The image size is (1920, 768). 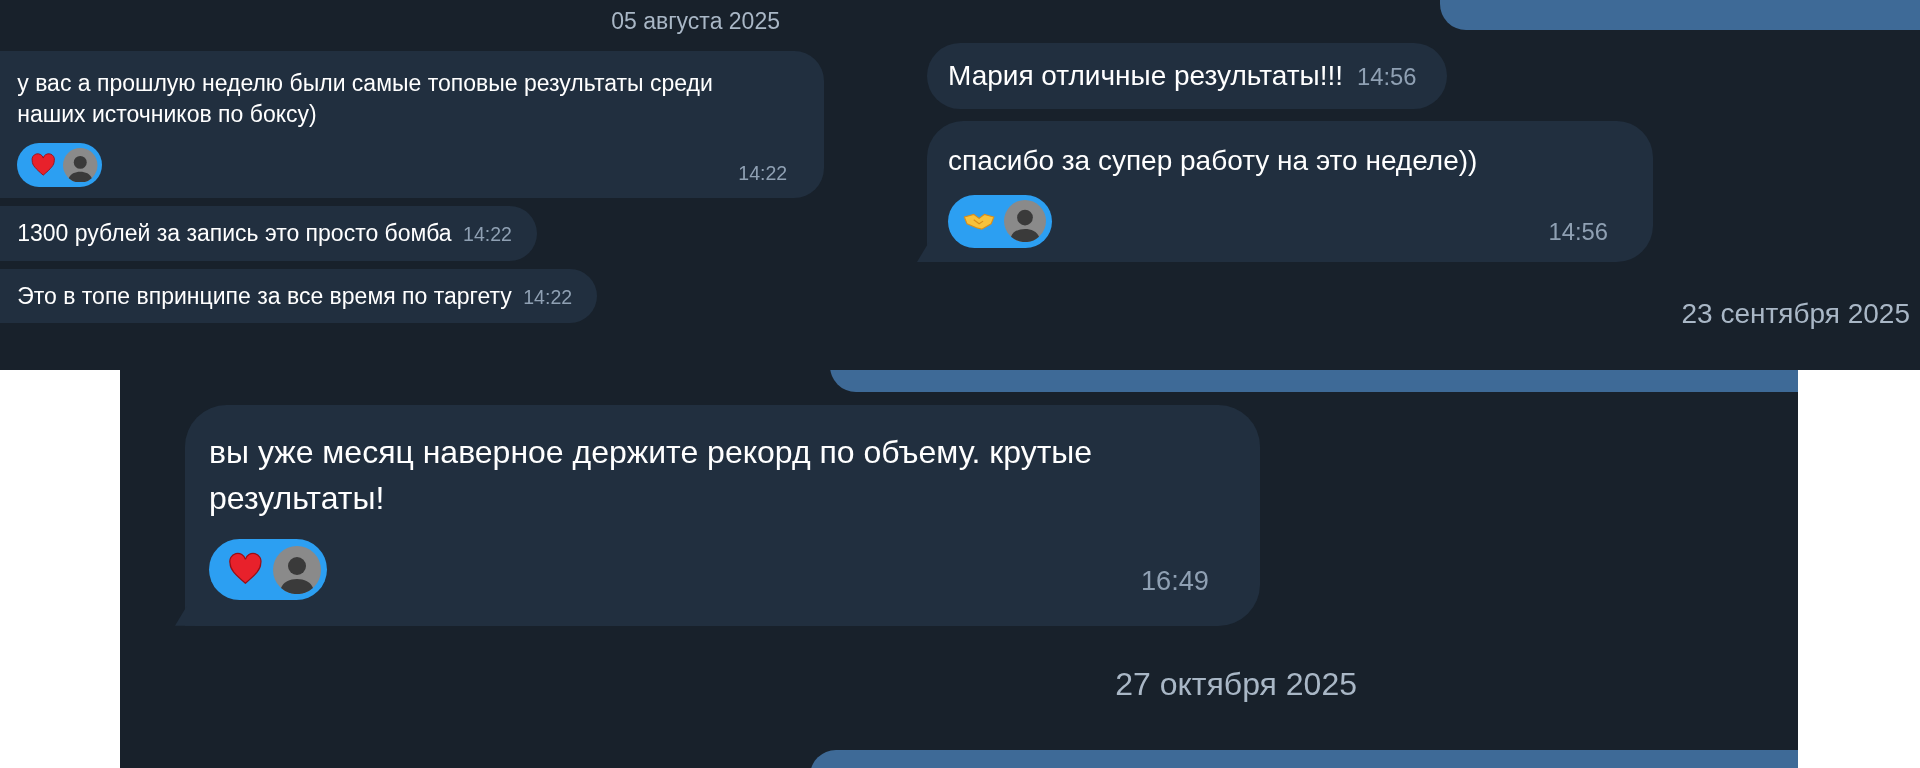 I want to click on heart-icon, so click(x=43, y=165).